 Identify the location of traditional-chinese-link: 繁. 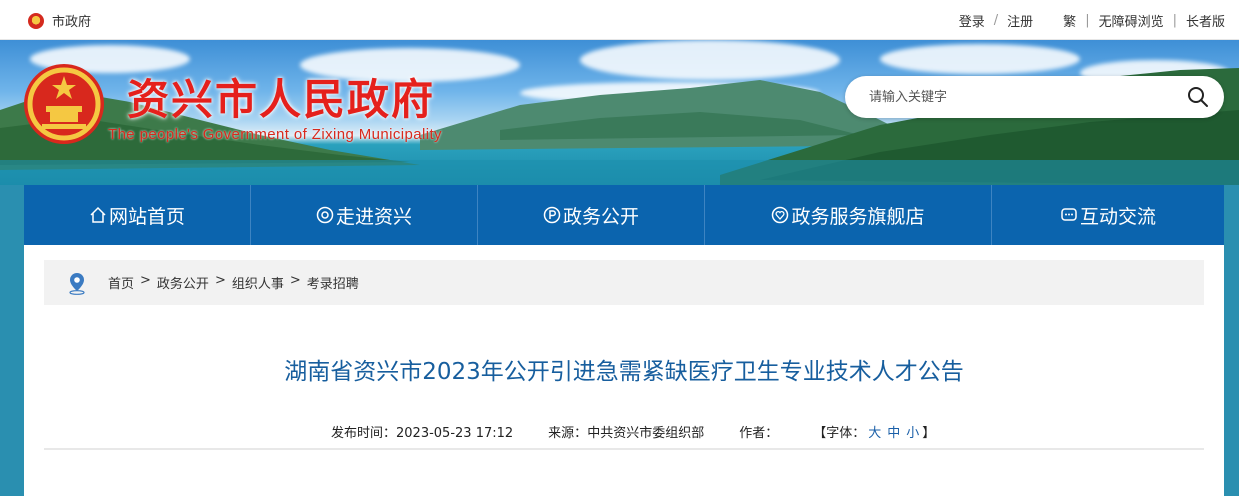
(1069, 20).